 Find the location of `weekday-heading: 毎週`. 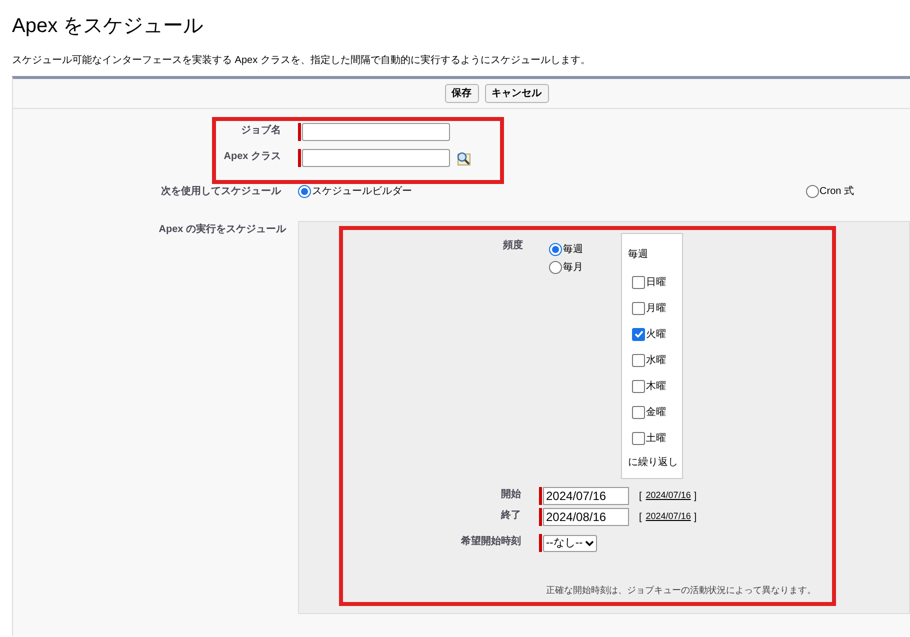

weekday-heading: 毎週 is located at coordinates (638, 255).